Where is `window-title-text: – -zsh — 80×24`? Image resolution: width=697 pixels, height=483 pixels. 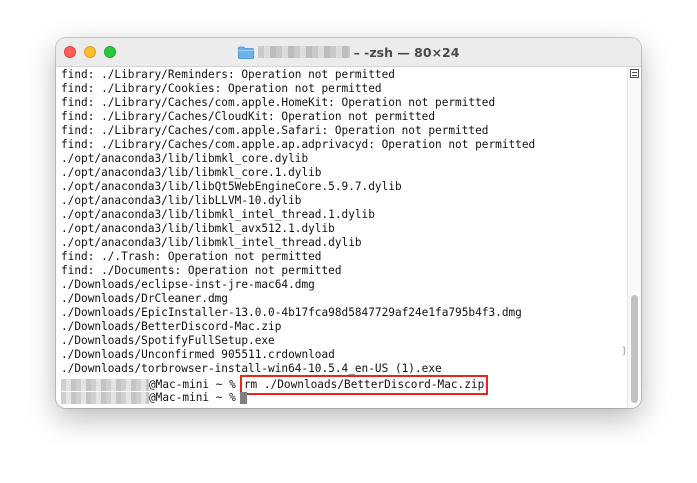
window-title-text: – -zsh — 80×24 is located at coordinates (406, 52).